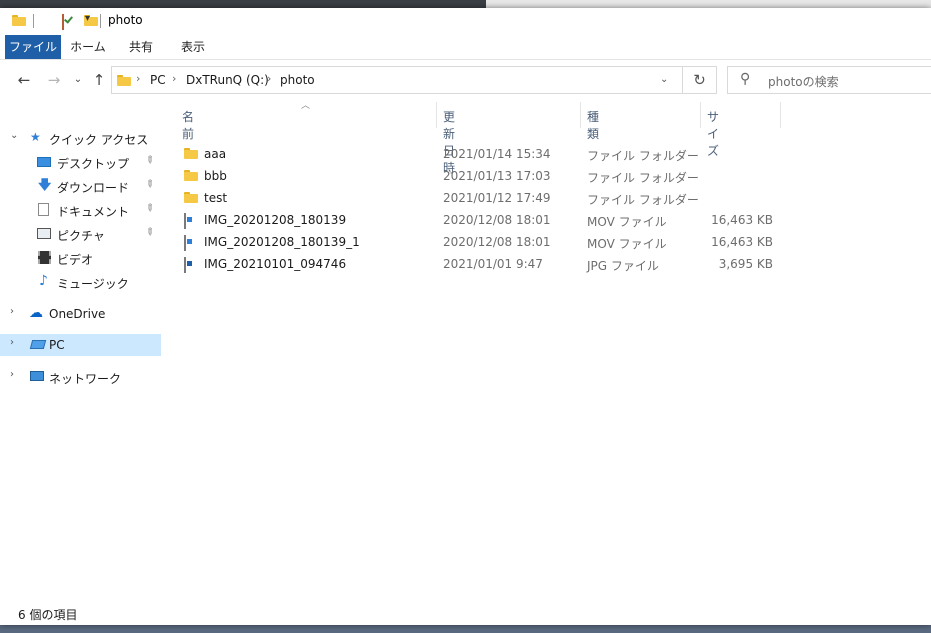 The width and height of the screenshot is (931, 633). I want to click on nav-item-desktop: デスクトップ ✎, so click(80, 162).